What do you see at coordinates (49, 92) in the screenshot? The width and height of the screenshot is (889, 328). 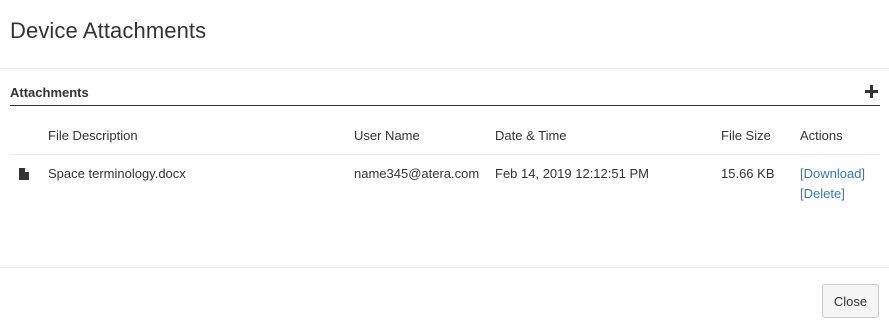 I see `section-title: Attachments` at bounding box center [49, 92].